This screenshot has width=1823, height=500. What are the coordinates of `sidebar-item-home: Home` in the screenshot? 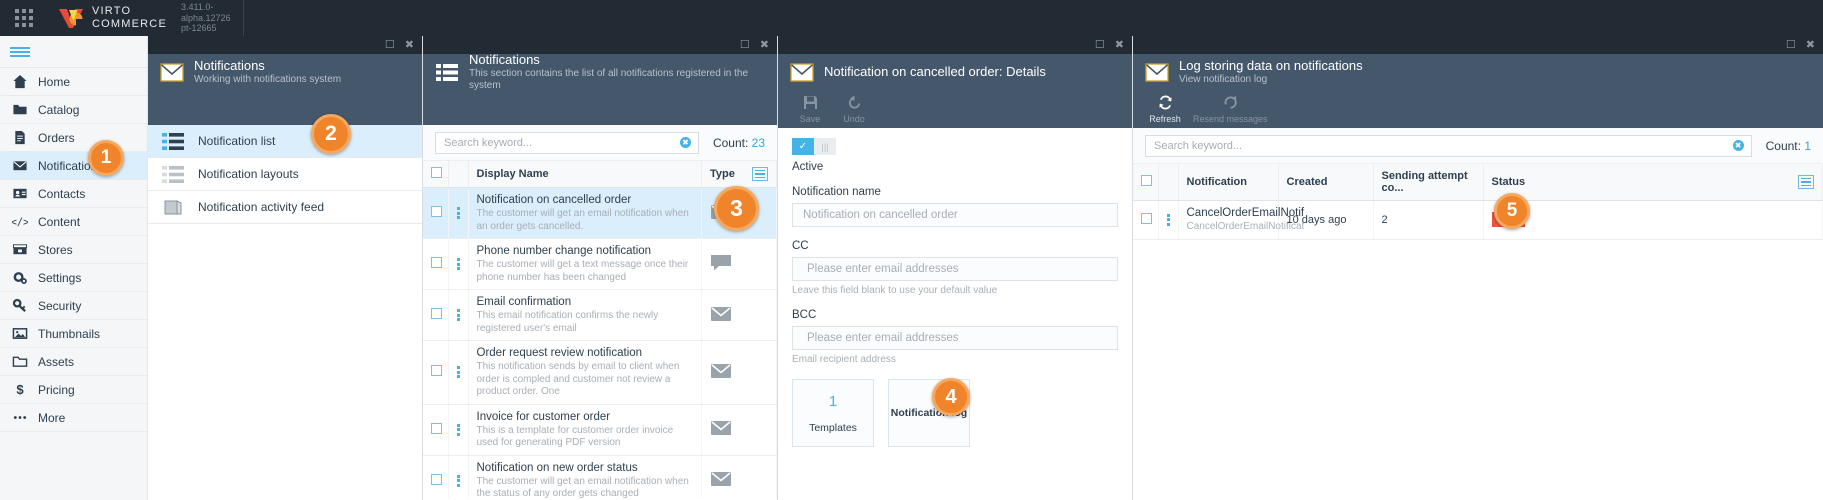 It's located at (73, 82).